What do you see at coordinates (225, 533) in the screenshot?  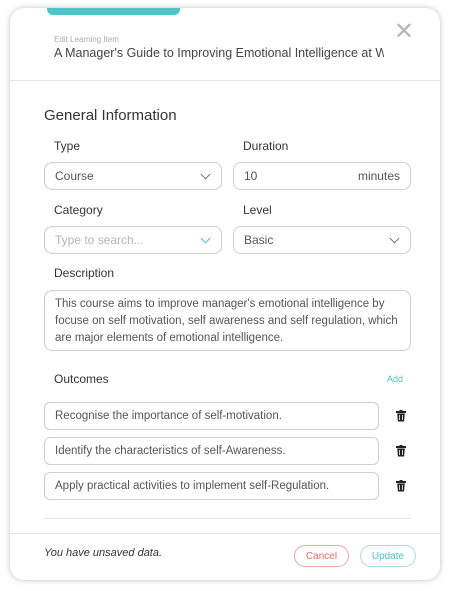 I see `footer-divider` at bounding box center [225, 533].